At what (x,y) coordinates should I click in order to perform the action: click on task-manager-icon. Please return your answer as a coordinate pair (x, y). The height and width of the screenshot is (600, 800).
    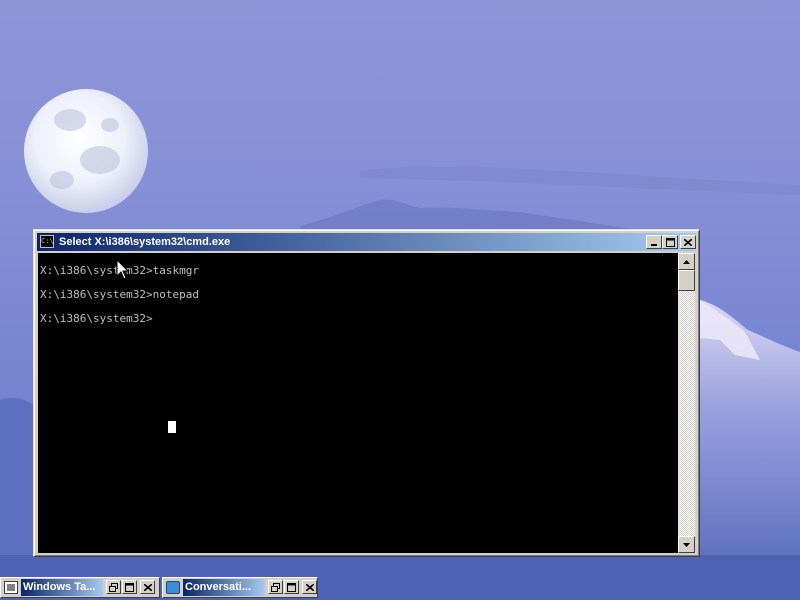
    Looking at the image, I should click on (11, 587).